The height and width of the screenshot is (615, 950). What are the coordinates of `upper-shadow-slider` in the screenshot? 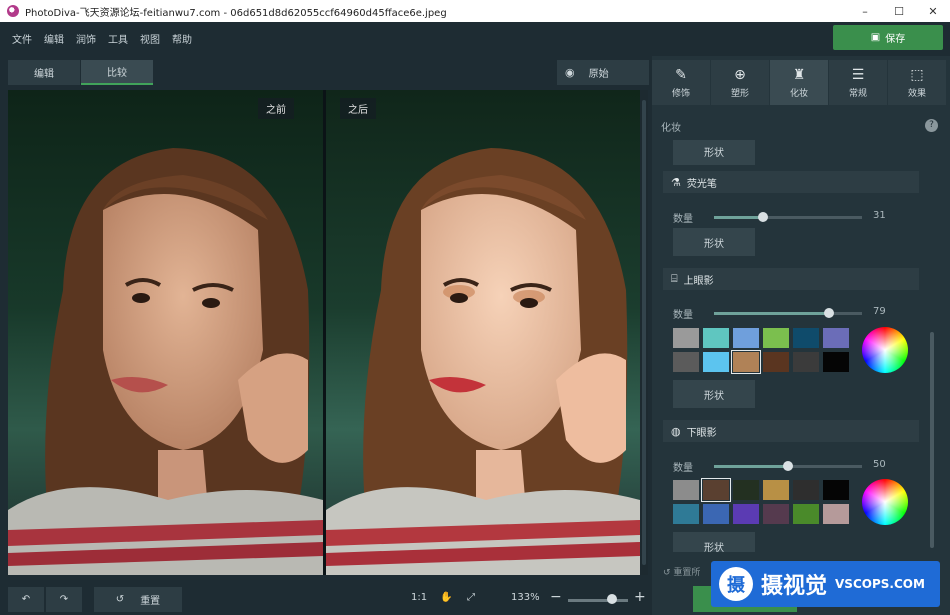 It's located at (788, 313).